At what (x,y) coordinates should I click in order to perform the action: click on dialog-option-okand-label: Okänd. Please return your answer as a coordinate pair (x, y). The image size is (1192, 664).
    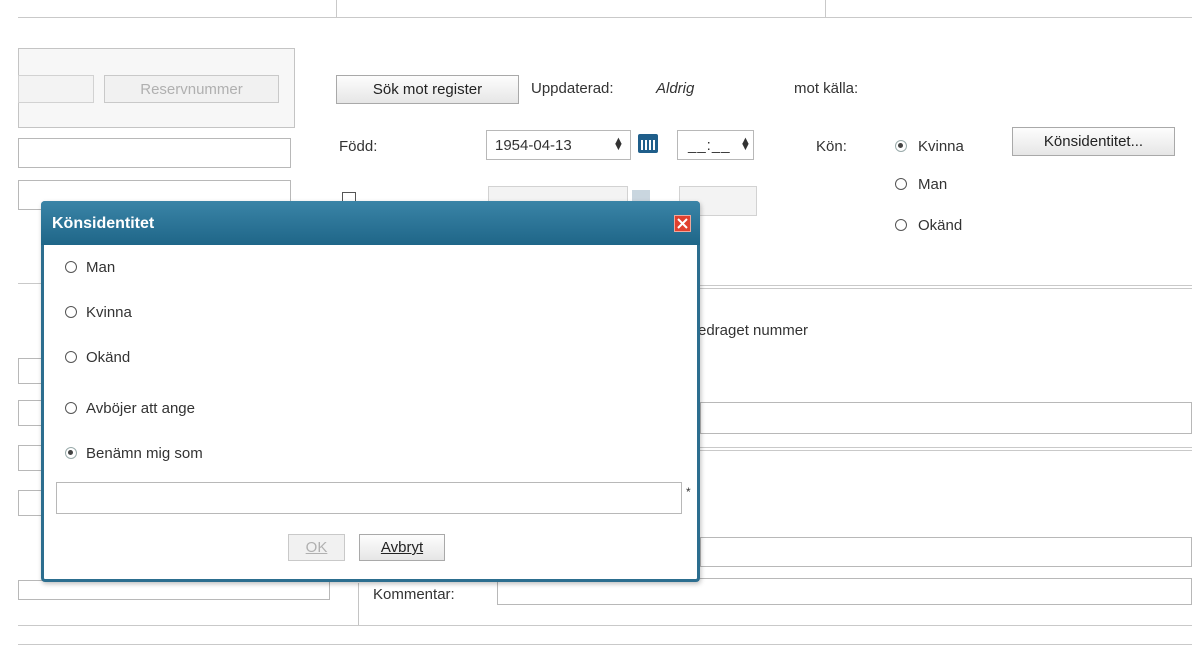
    Looking at the image, I should click on (108, 357).